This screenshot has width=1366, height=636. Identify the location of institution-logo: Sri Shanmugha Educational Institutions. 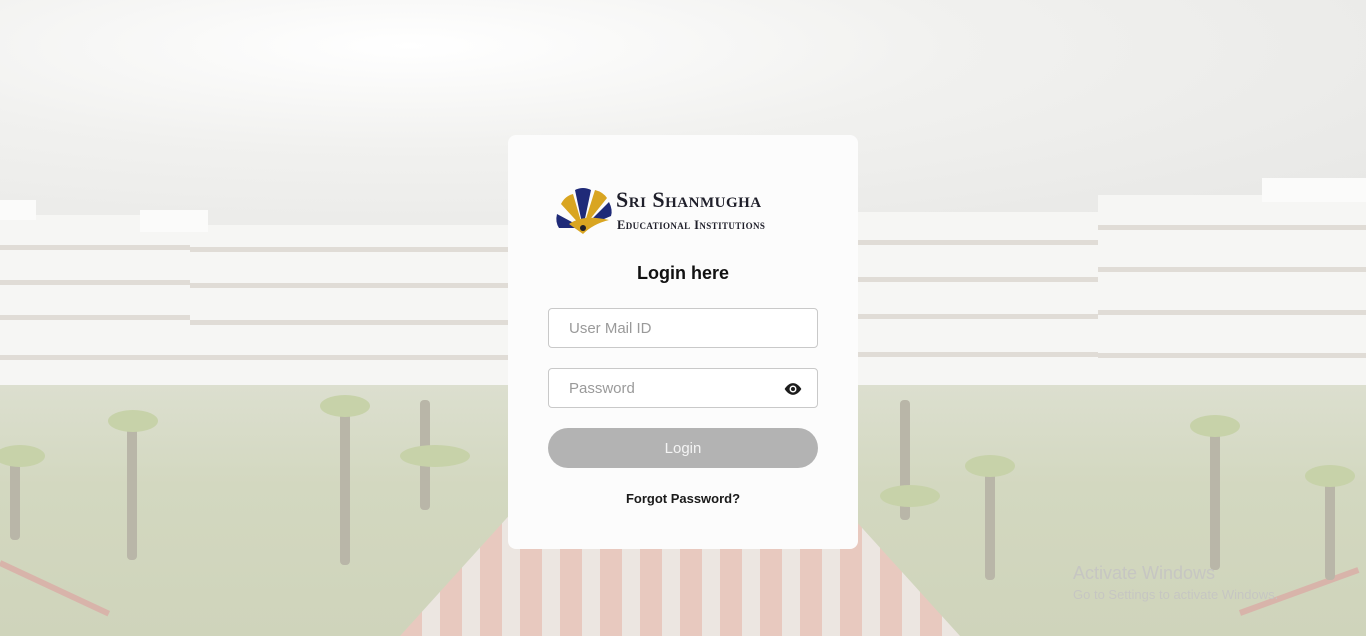
(681, 210).